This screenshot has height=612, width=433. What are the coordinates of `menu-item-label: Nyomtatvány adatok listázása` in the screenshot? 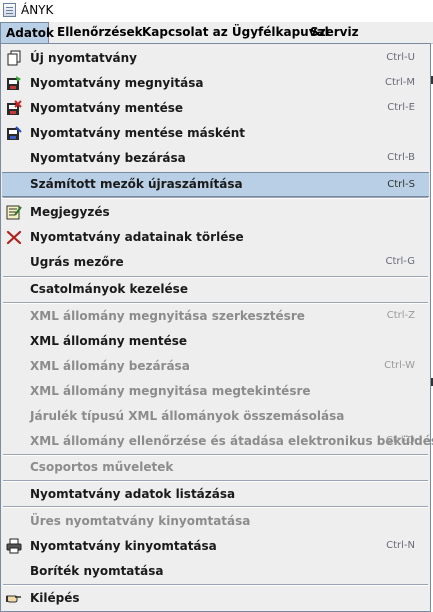 It's located at (133, 494).